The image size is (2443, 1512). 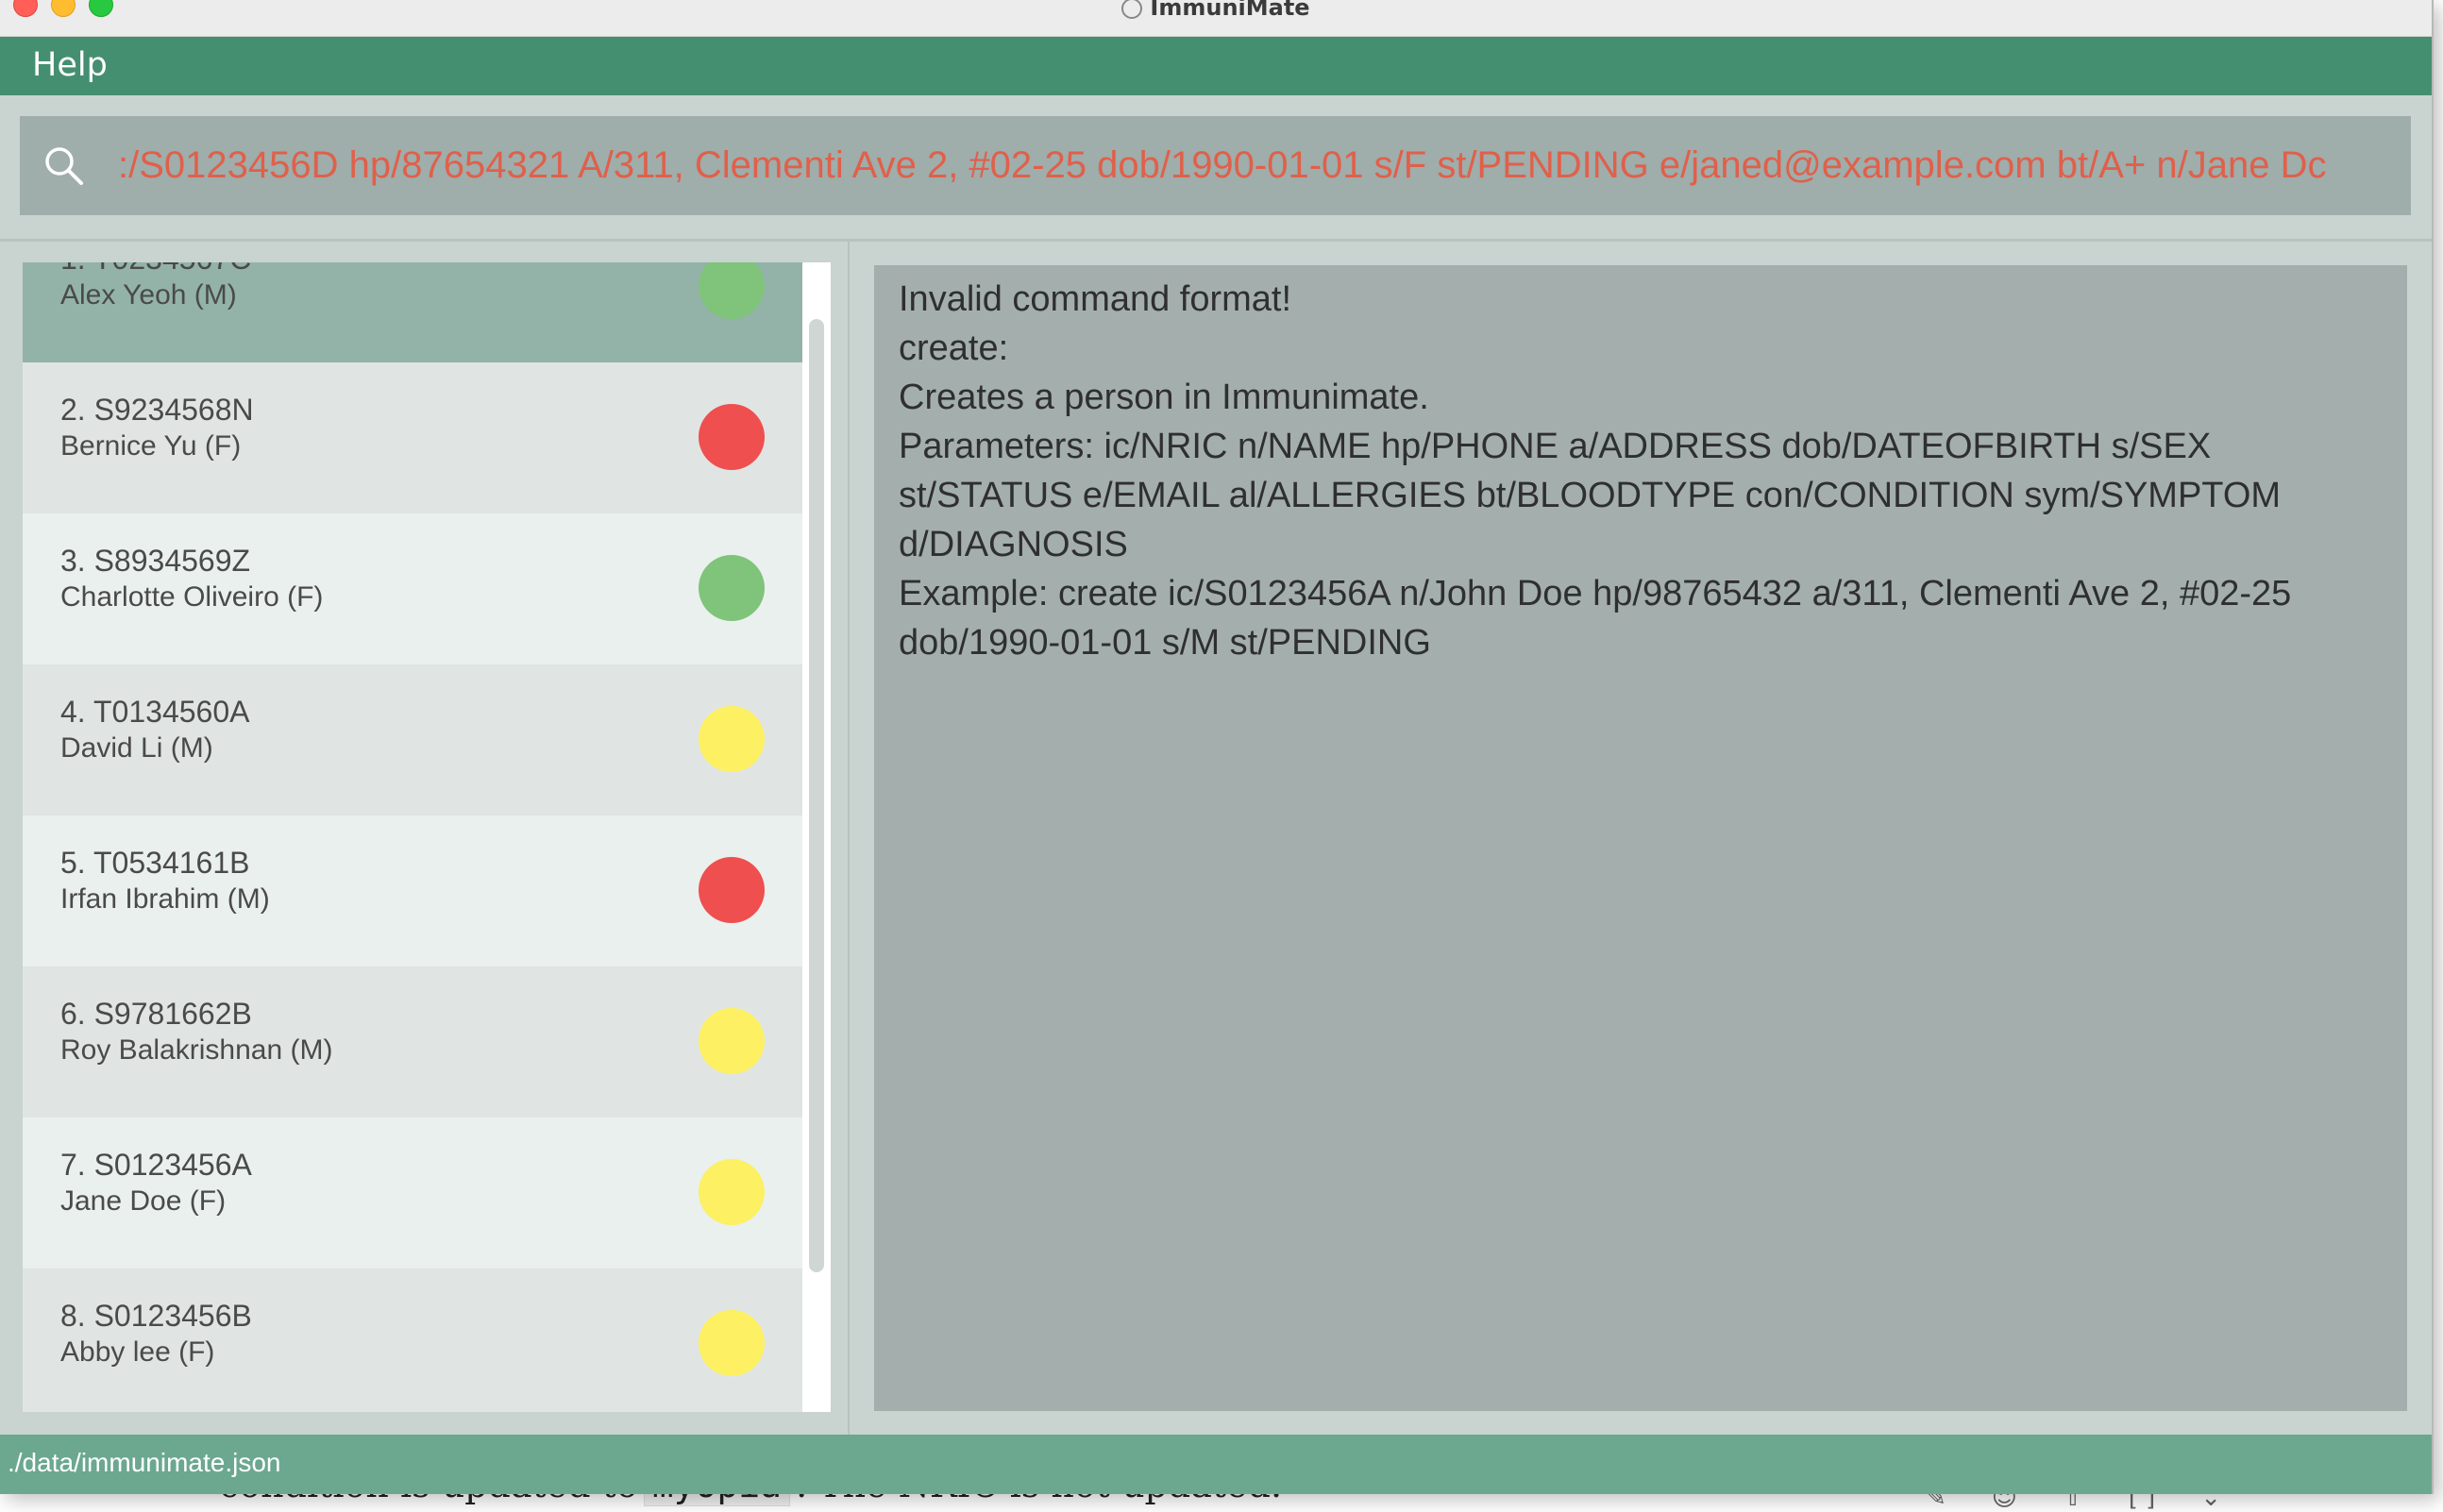 I want to click on person-card: 7. S0123456A Jane Doe (F), so click(x=413, y=1192).